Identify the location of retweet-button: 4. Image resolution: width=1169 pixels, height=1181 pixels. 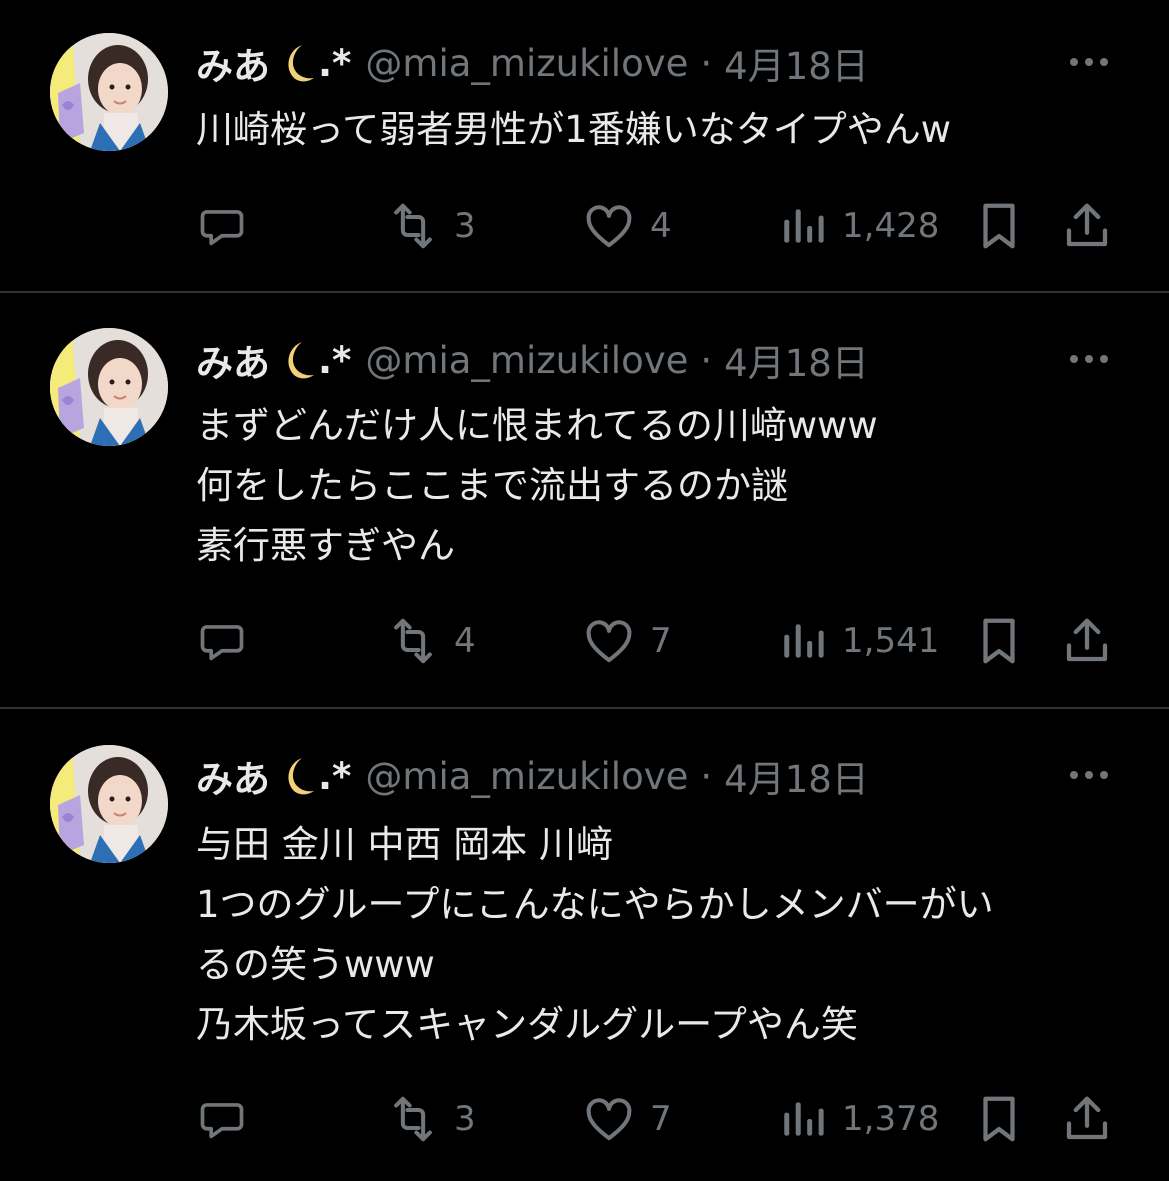
(431, 641).